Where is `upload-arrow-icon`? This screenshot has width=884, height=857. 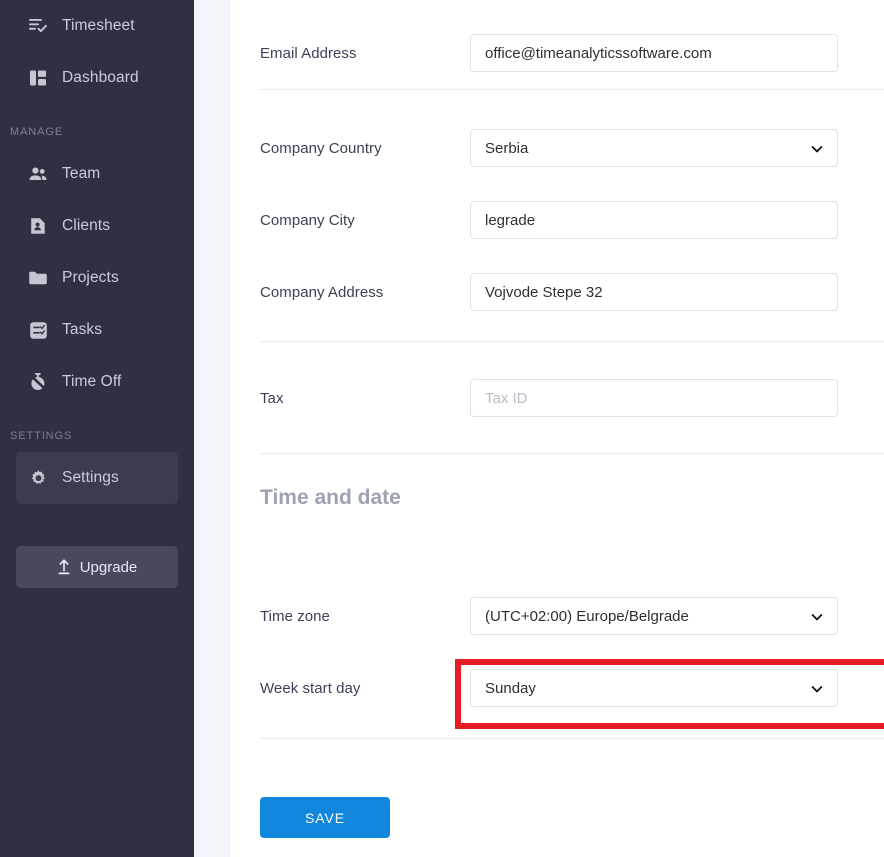
upload-arrow-icon is located at coordinates (64, 567).